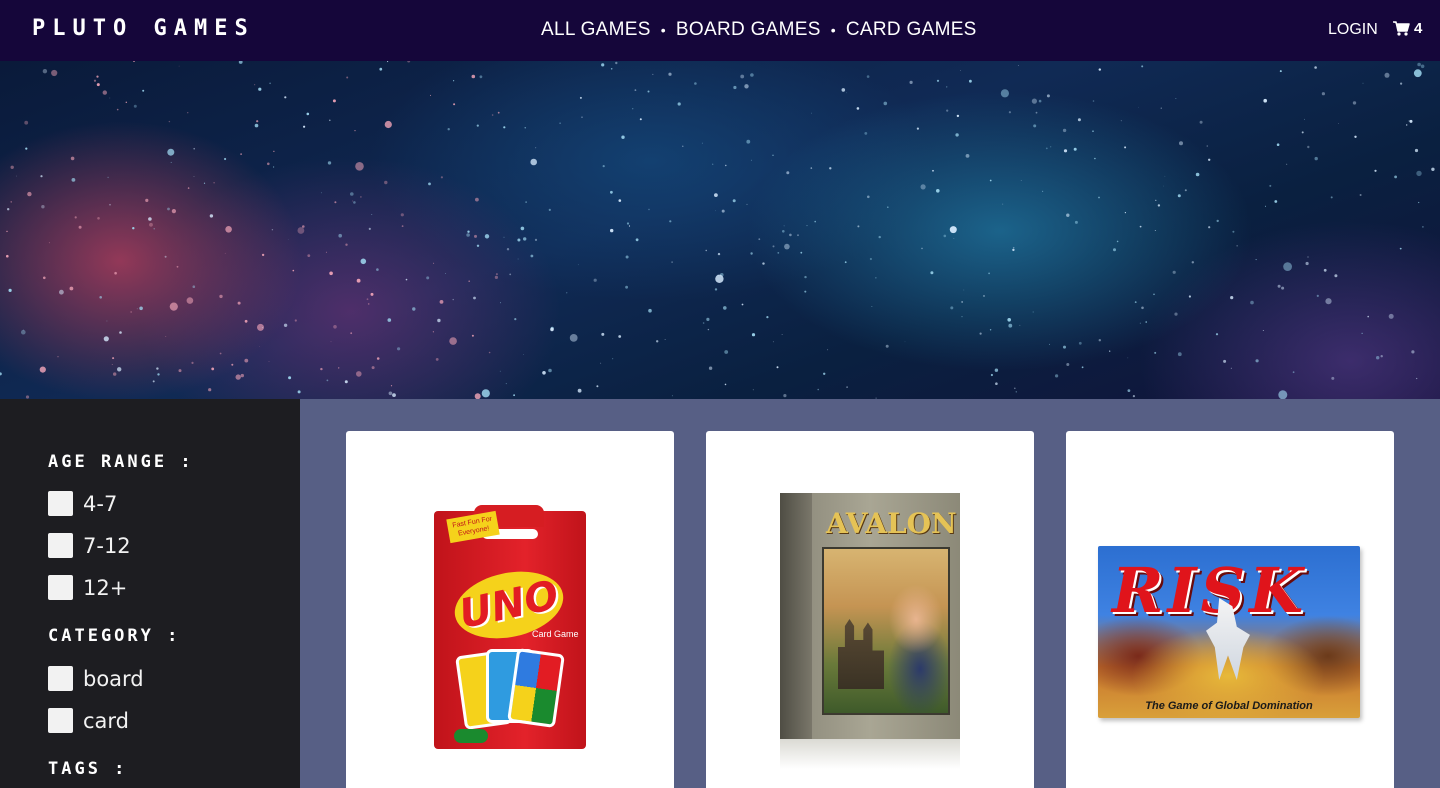  Describe the element at coordinates (107, 545) in the screenshot. I see `age-option-label: 7-12` at that location.